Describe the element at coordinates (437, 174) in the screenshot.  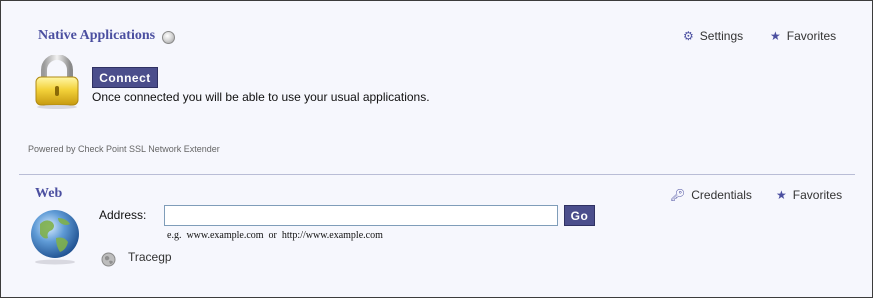
I see `section-divider` at that location.